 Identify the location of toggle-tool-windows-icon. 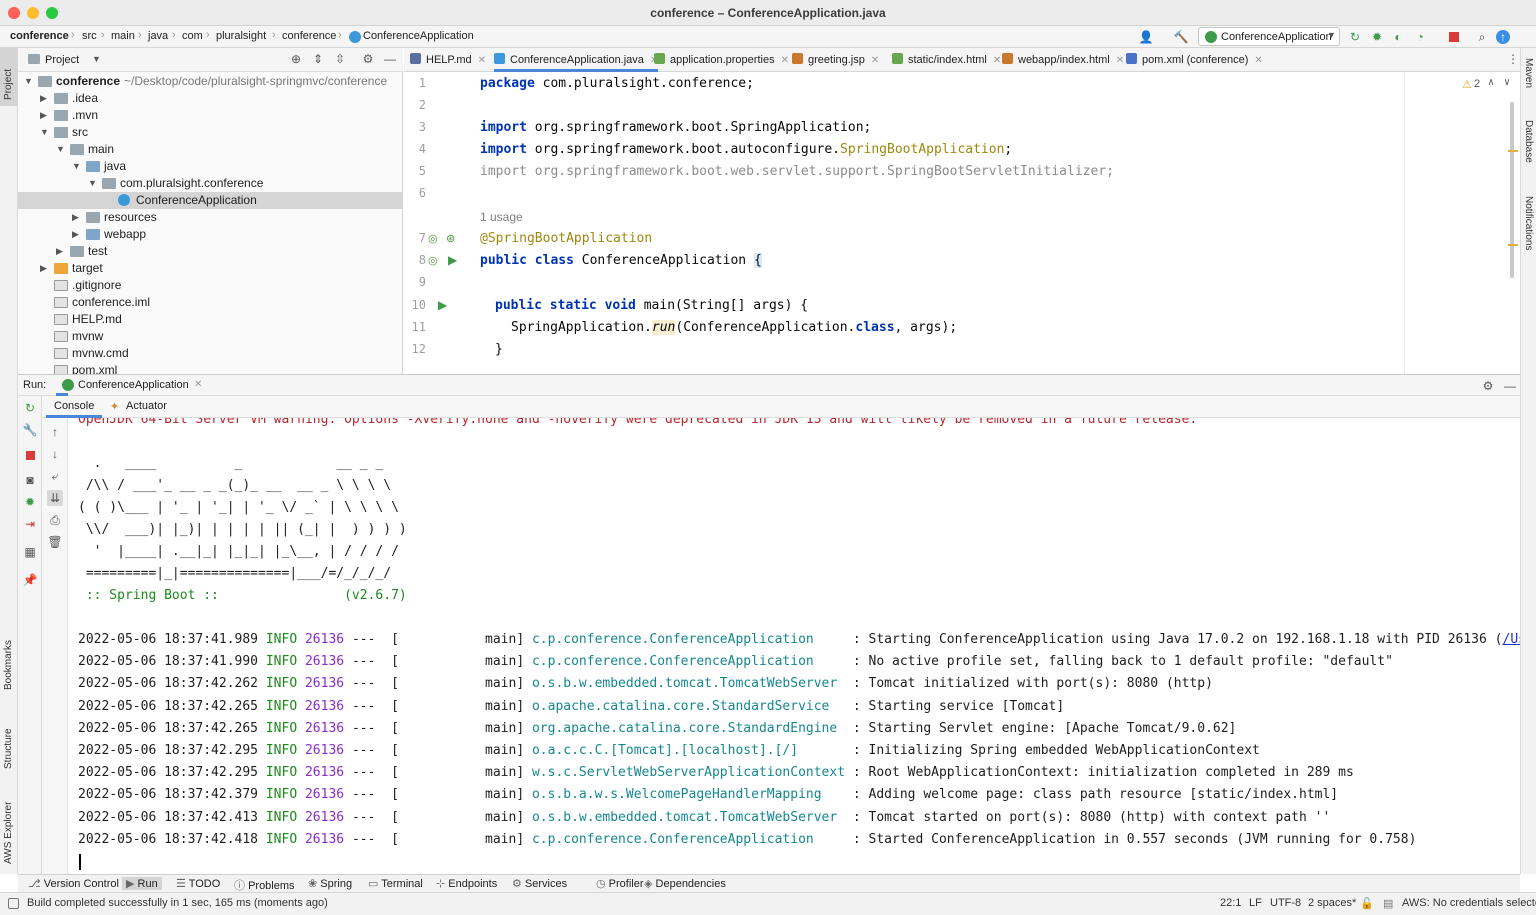
(13, 903).